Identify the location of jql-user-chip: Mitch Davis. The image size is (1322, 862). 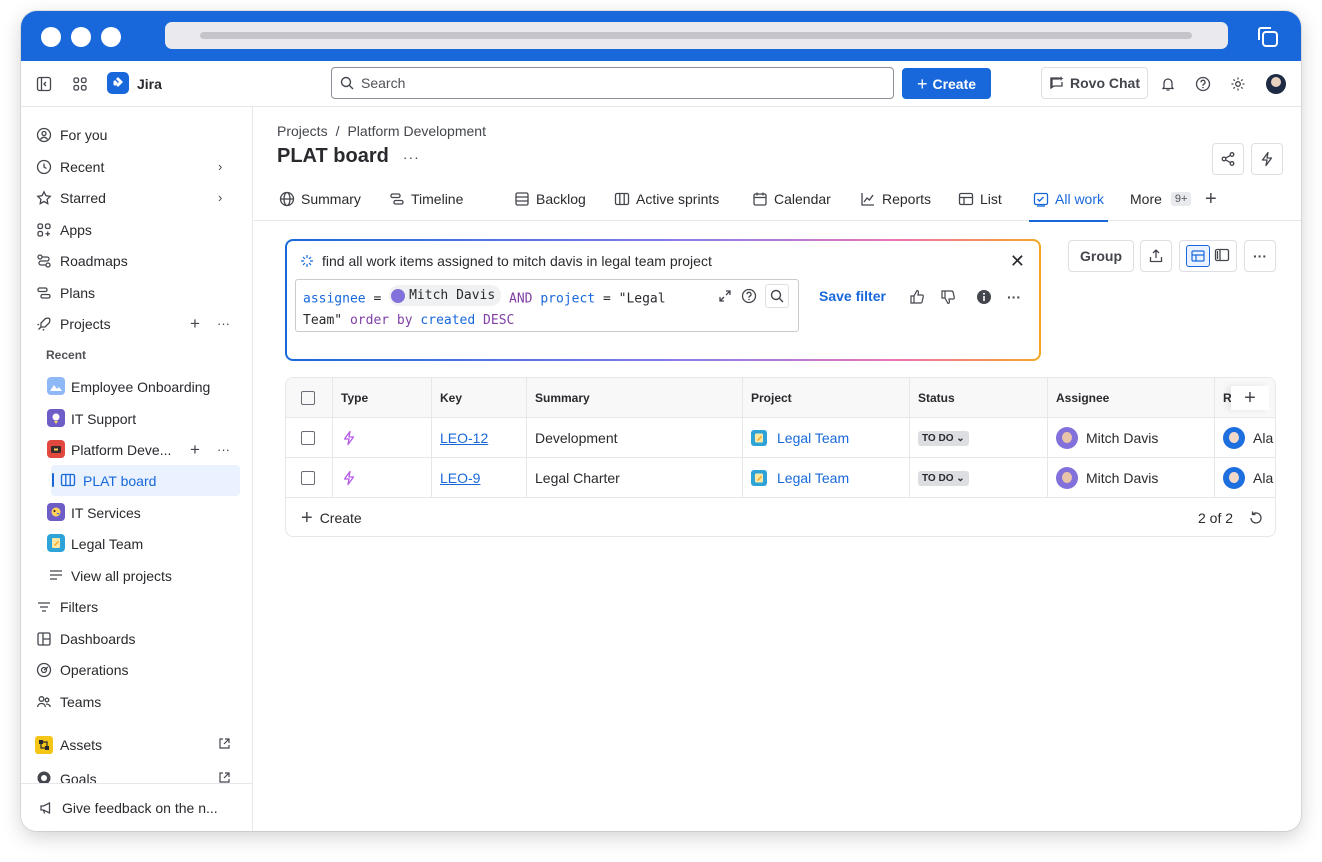
(445, 295).